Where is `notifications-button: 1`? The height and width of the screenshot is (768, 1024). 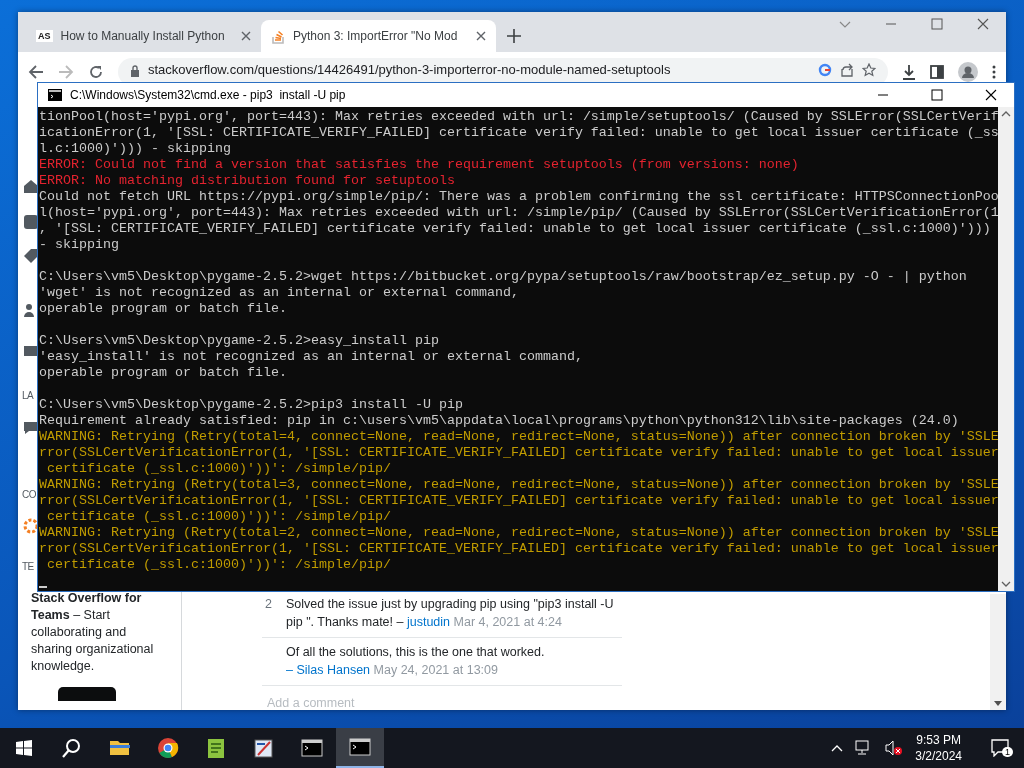
notifications-button: 1 is located at coordinates (1000, 748).